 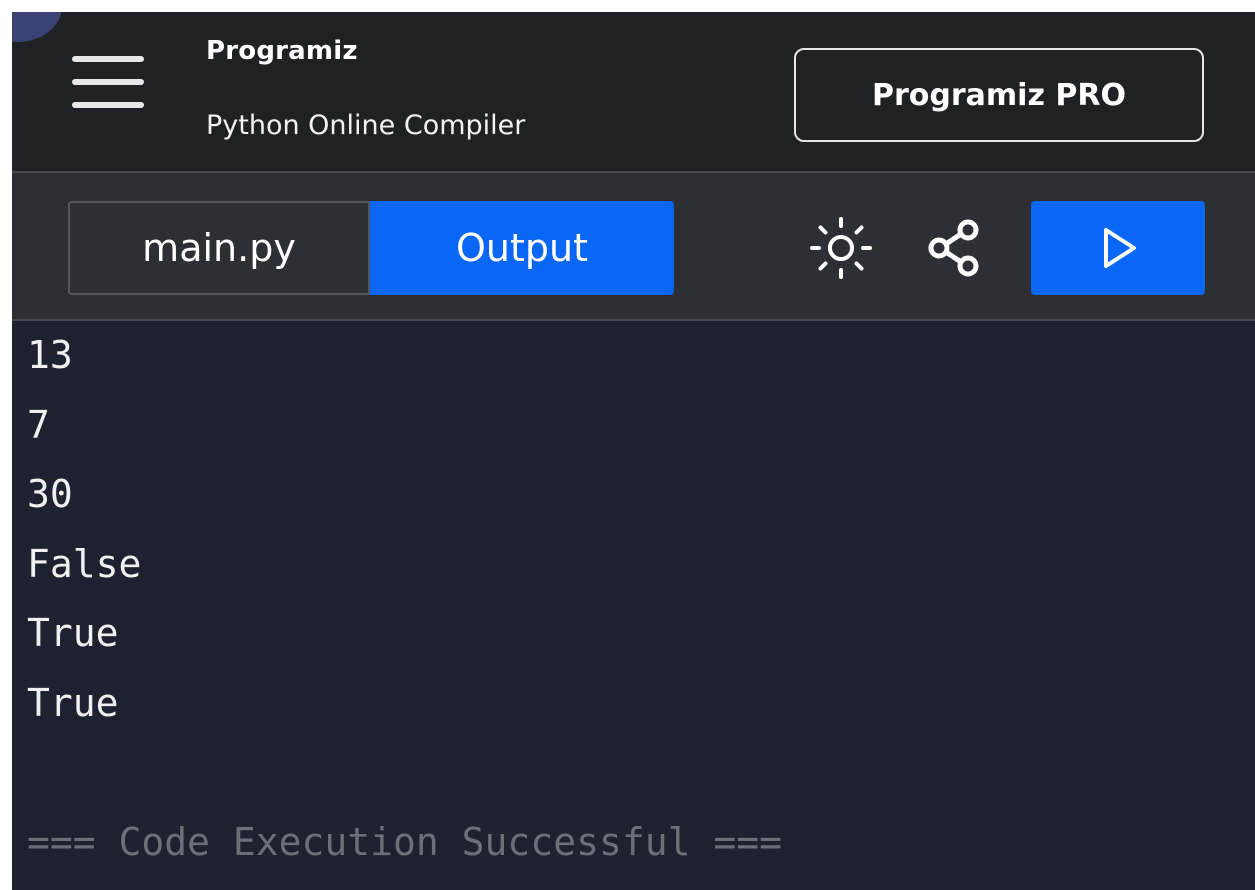 What do you see at coordinates (366, 125) in the screenshot?
I see `page-subtitle: Python Online Compiler` at bounding box center [366, 125].